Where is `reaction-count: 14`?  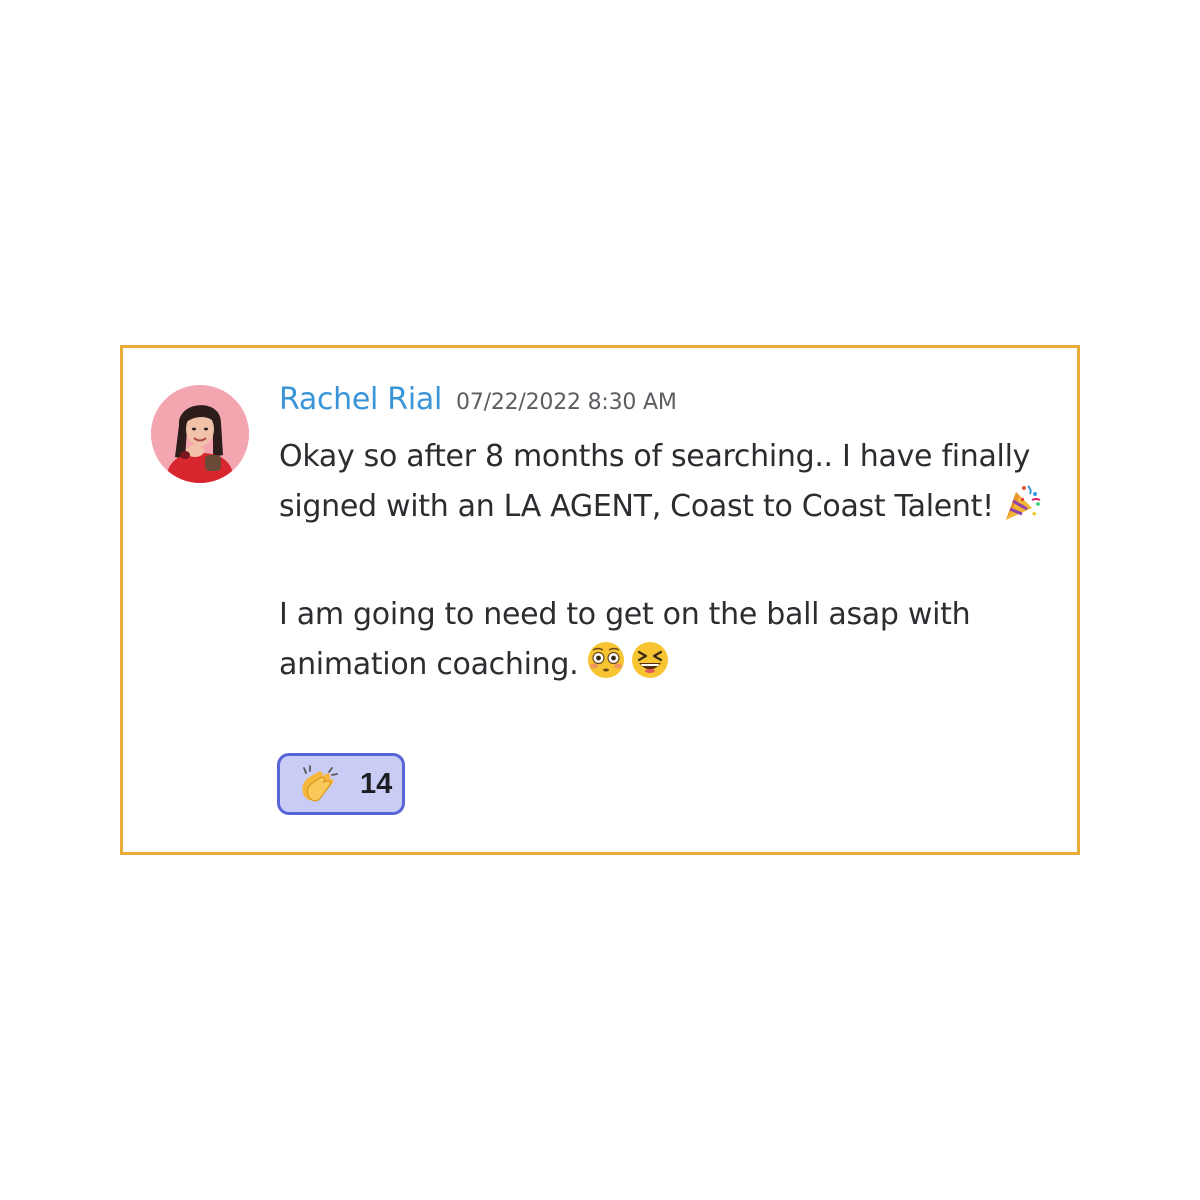 reaction-count: 14 is located at coordinates (376, 783).